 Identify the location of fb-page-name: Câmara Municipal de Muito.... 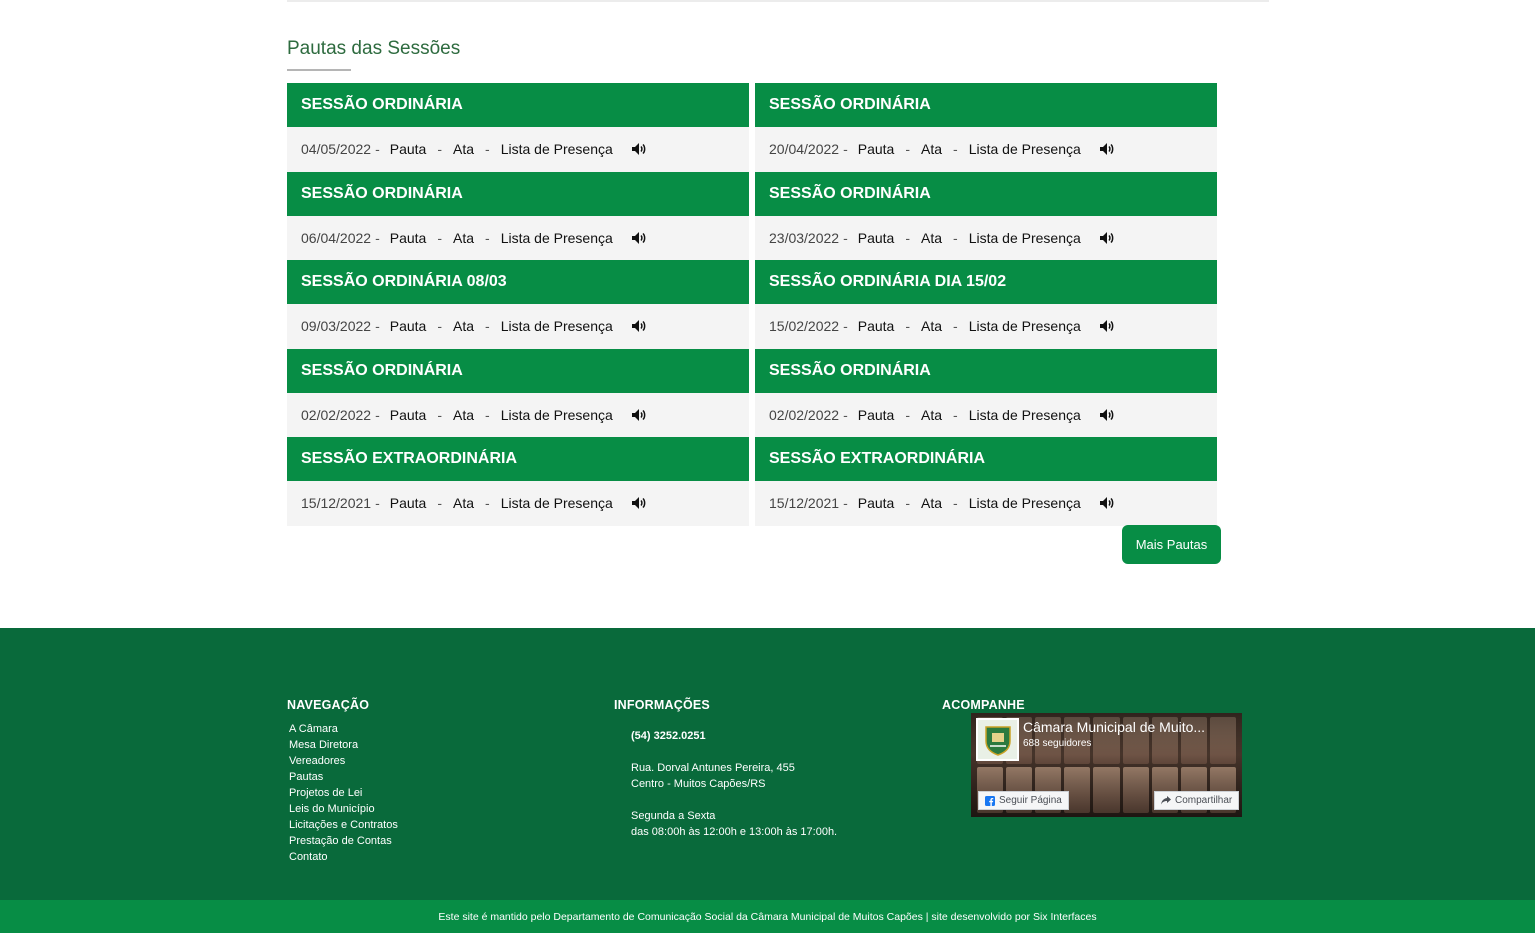
(1114, 727).